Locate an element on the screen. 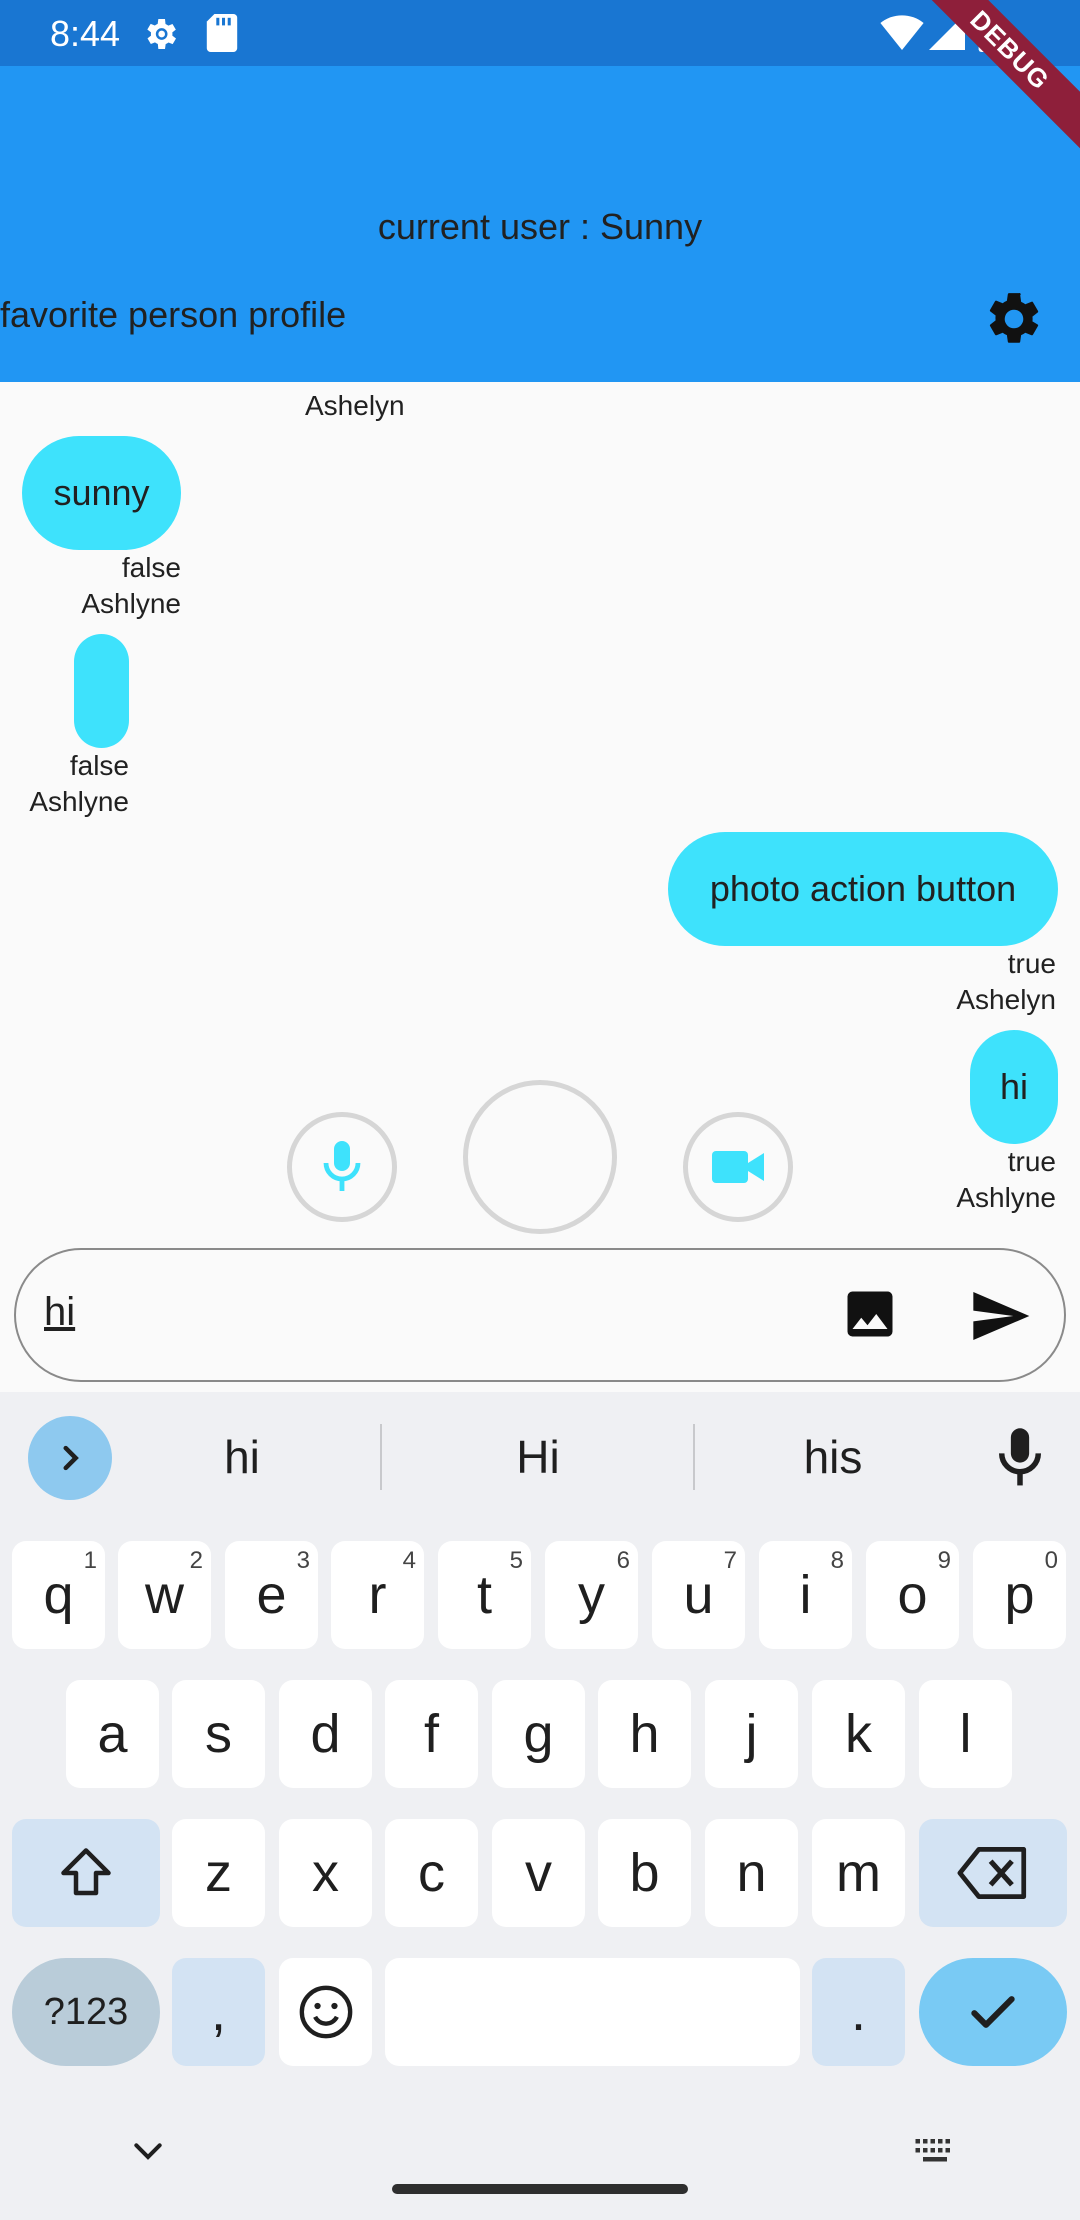 Image resolution: width=1080 pixels, height=2220 pixels. period-key: . is located at coordinates (858, 2012).